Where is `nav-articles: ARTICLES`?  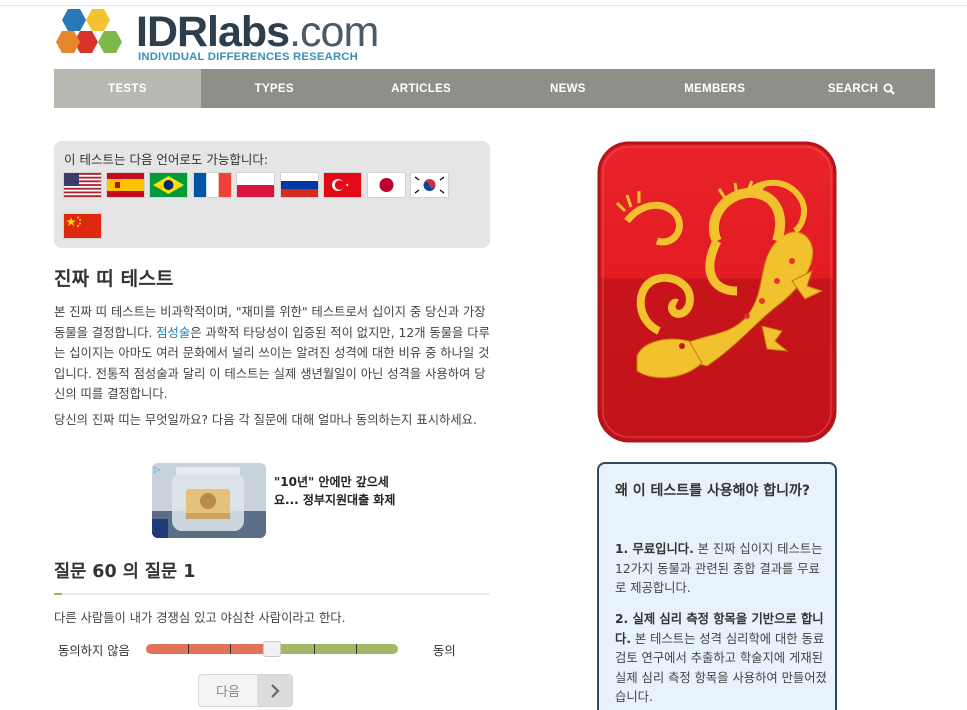 nav-articles: ARTICLES is located at coordinates (421, 88).